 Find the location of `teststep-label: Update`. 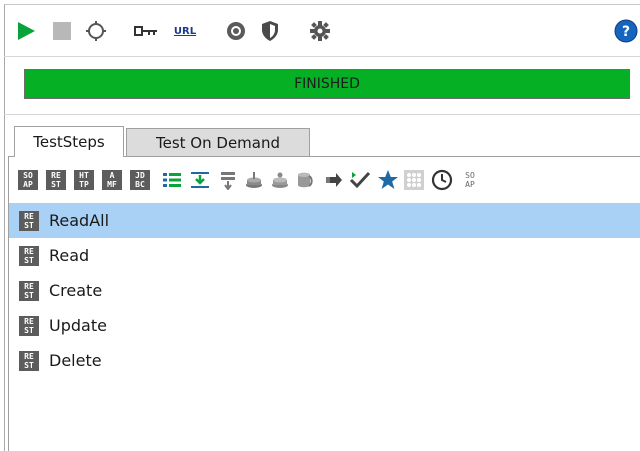

teststep-label: Update is located at coordinates (78, 325).